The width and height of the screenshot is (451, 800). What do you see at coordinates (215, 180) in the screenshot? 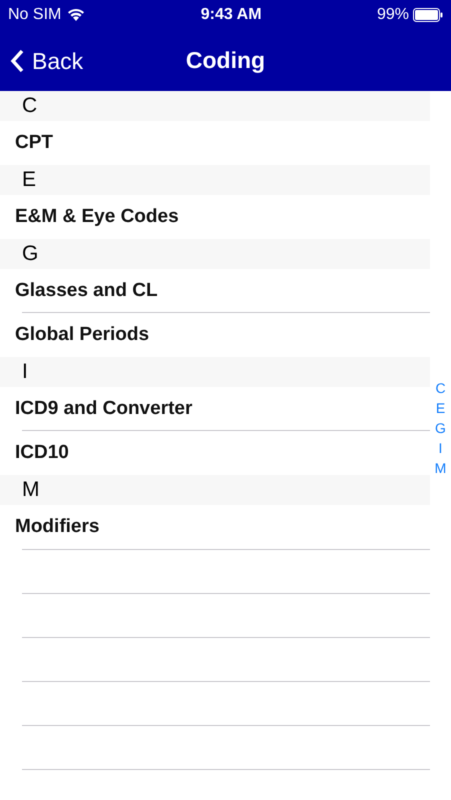
I see `section-header: E` at bounding box center [215, 180].